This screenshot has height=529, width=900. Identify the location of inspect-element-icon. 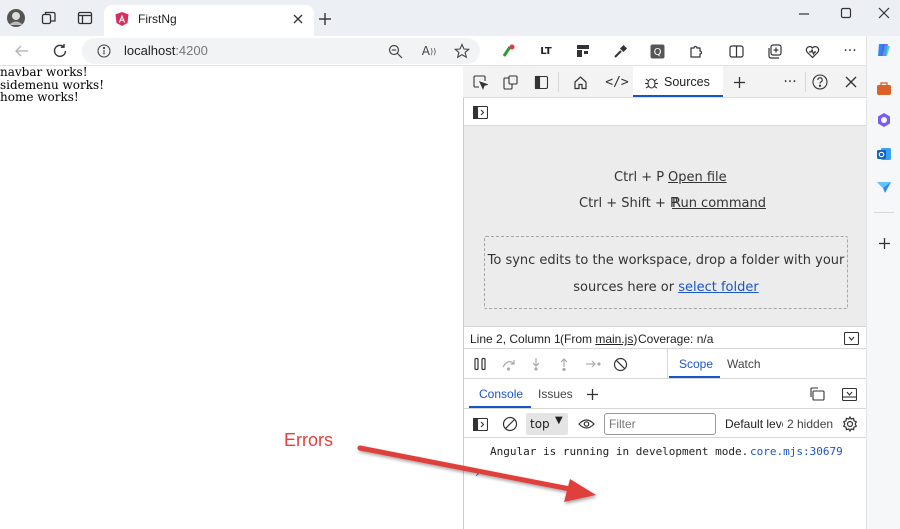
(480, 82).